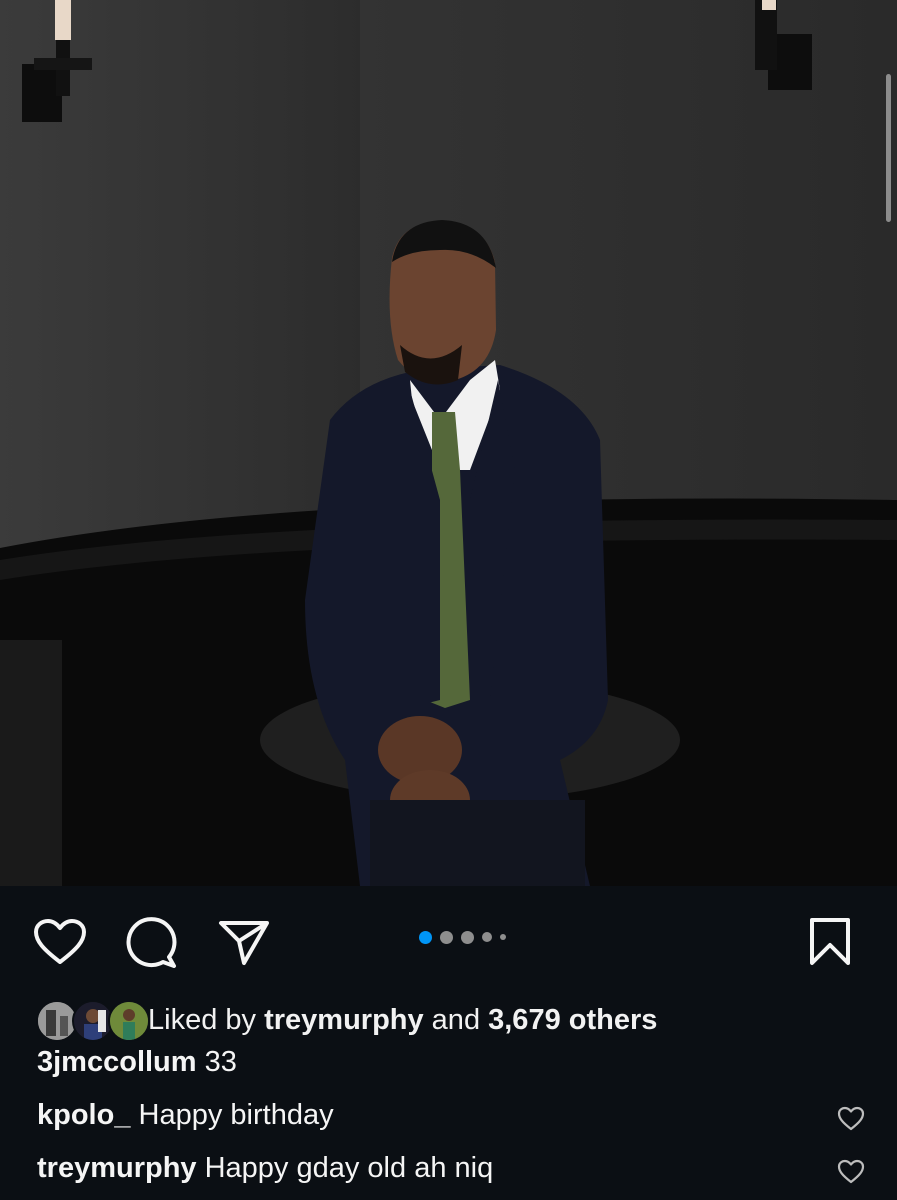 The image size is (897, 1200). Describe the element at coordinates (456, 1019) in the screenshot. I see `likes-middle: and` at that location.